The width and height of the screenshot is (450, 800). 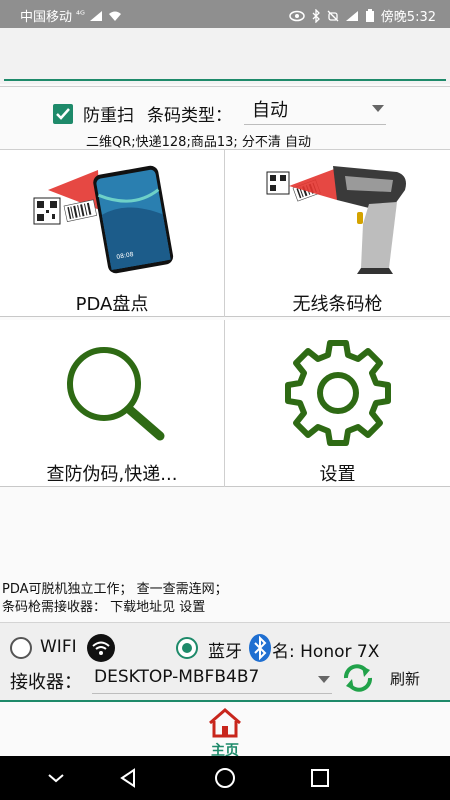 I want to click on clock: 傍晚5:32, so click(x=408, y=17).